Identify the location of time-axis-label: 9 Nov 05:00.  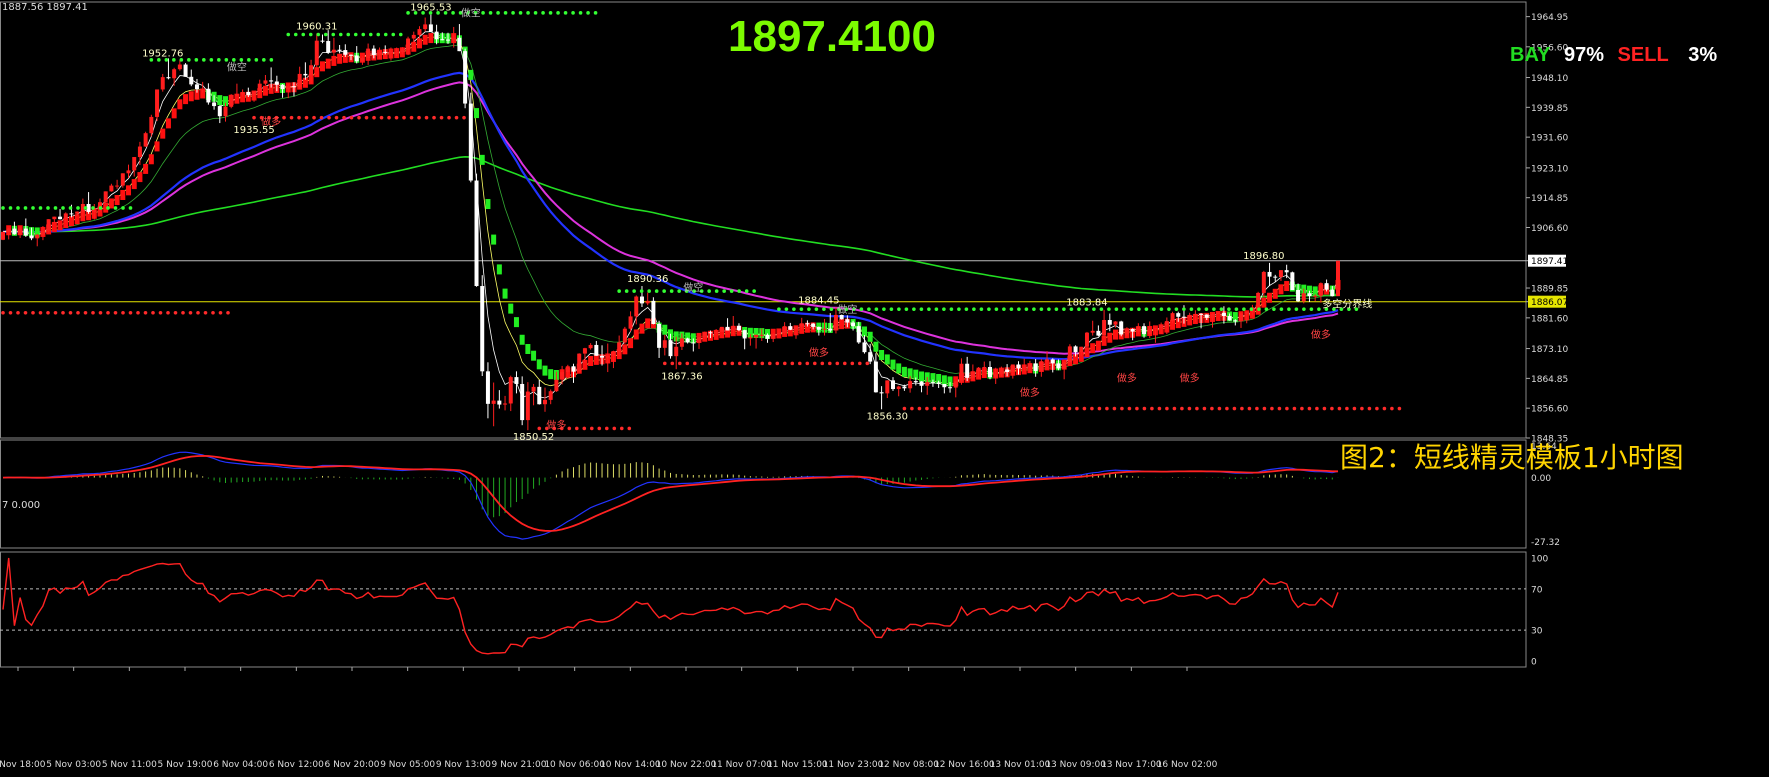
(407, 765).